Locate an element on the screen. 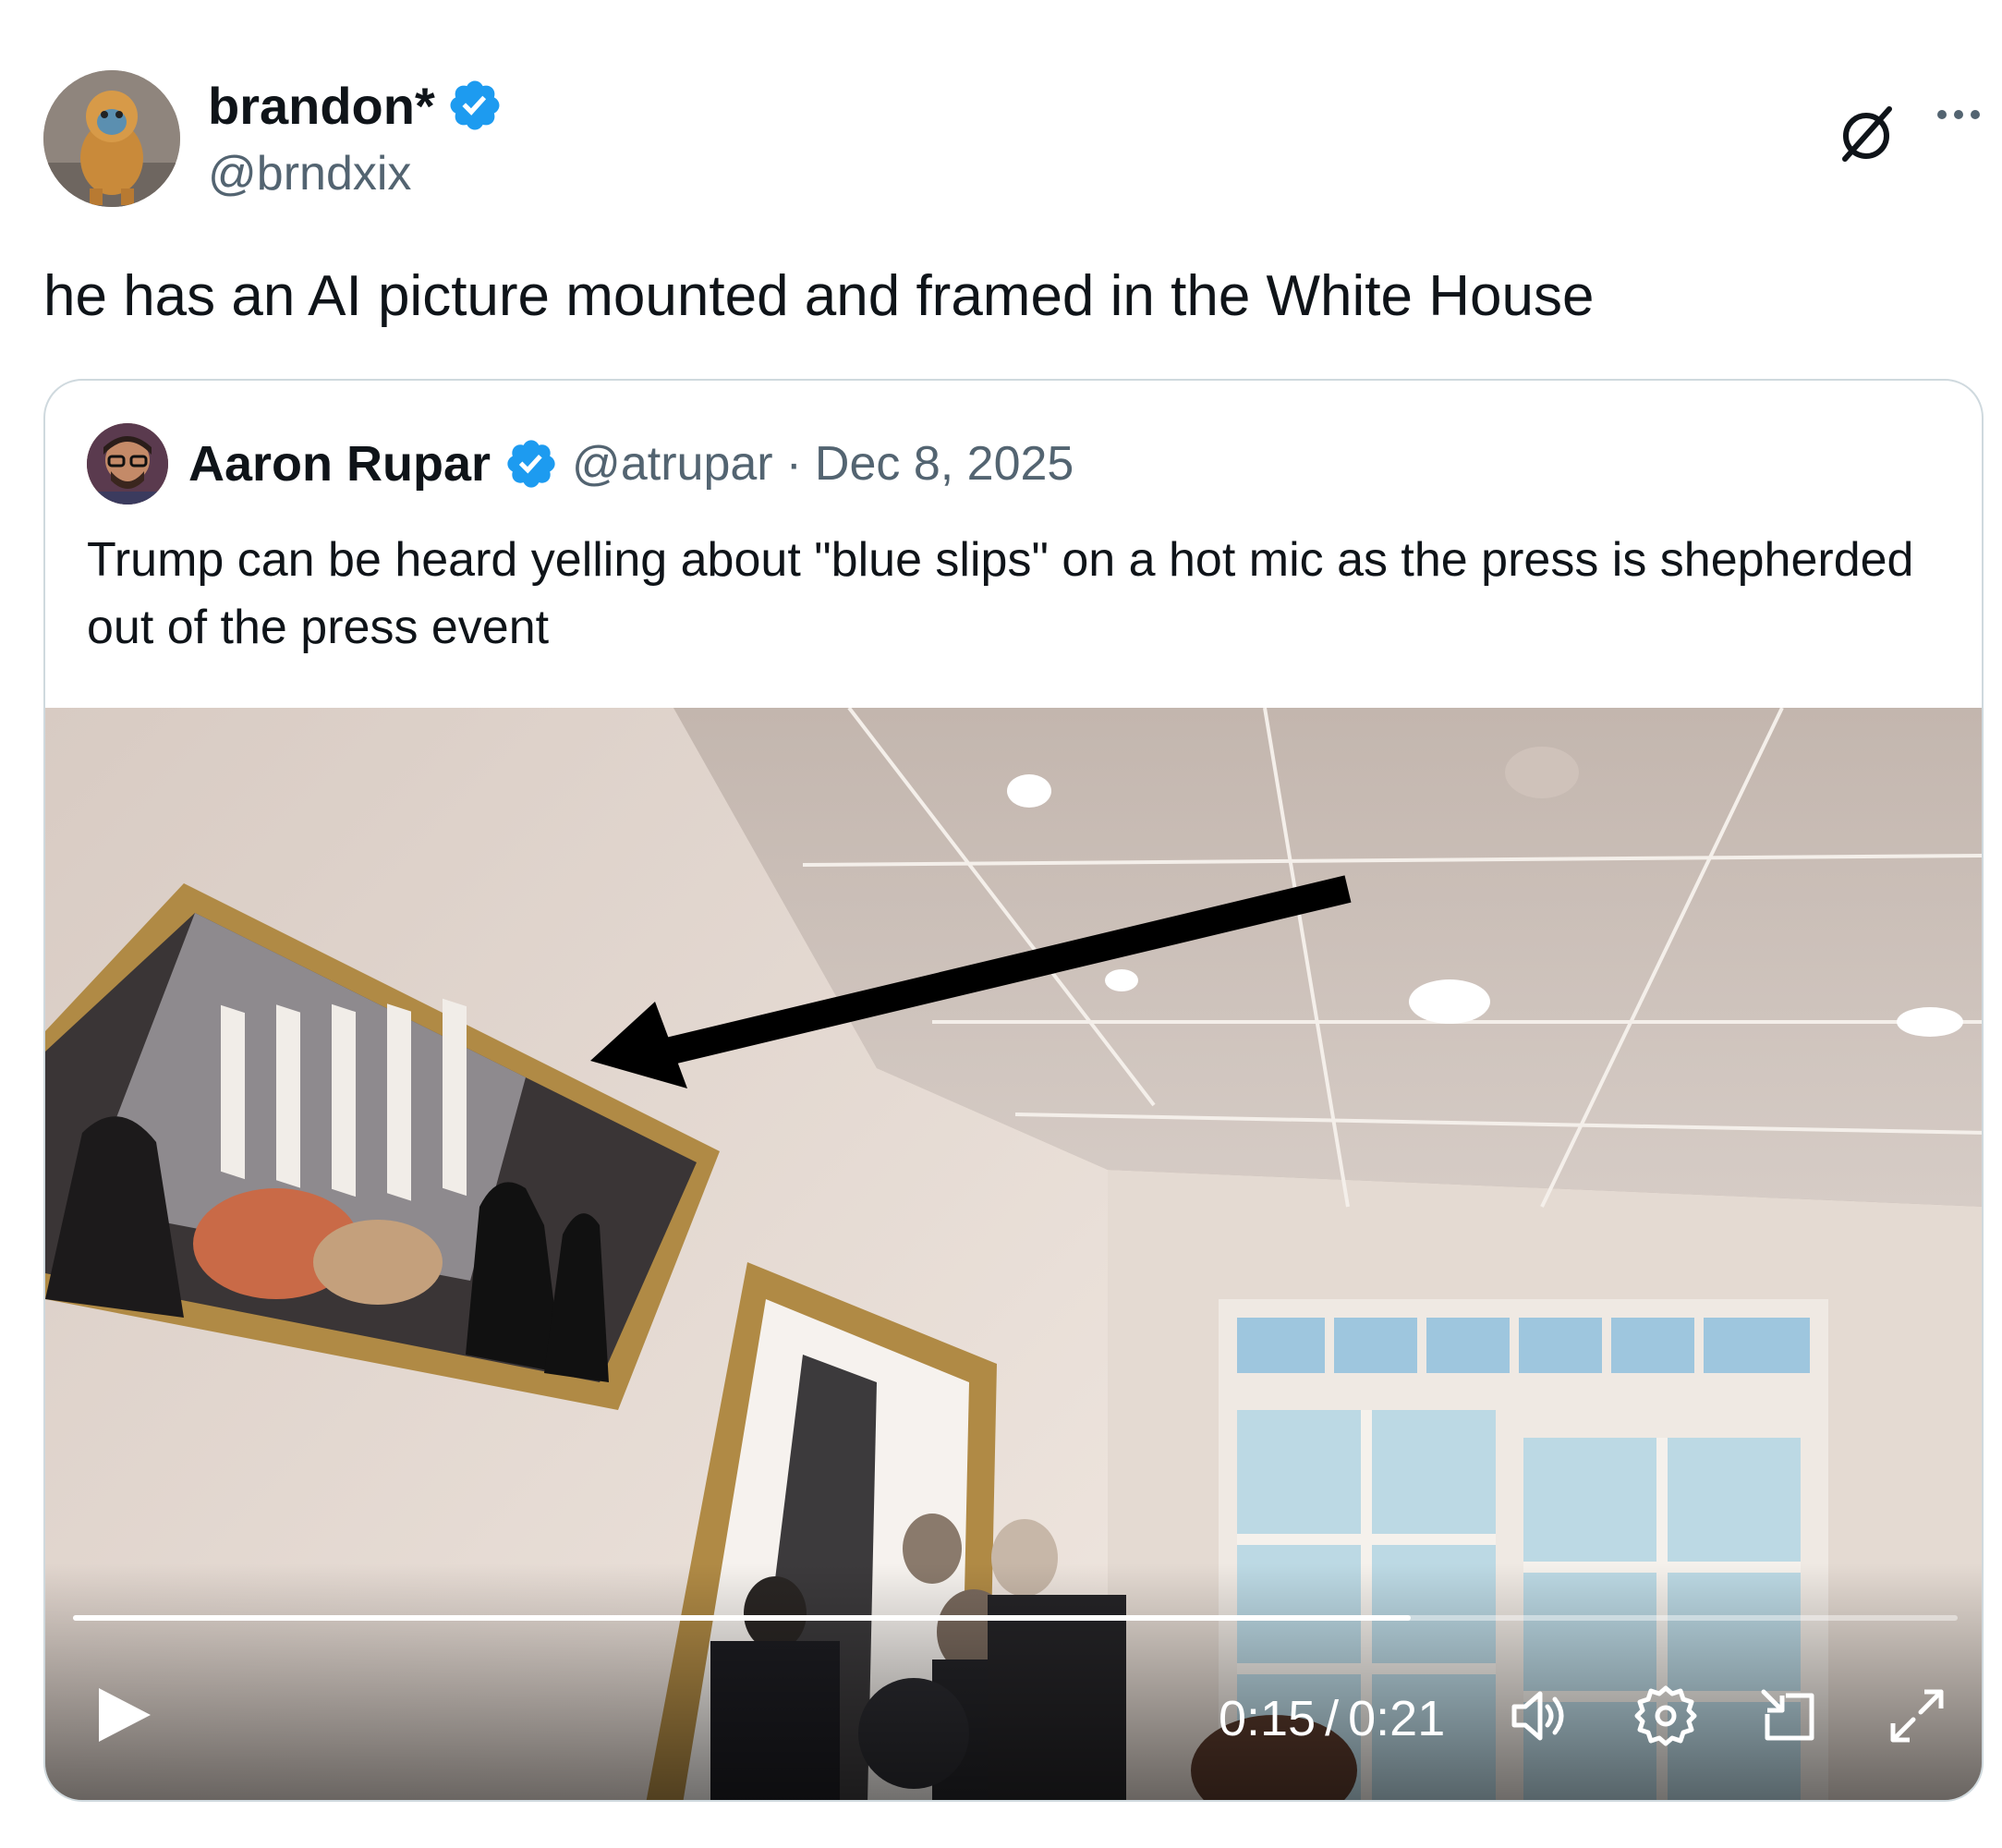 Image resolution: width=2002 pixels, height=1848 pixels. quoted-author-handle: @atrupar is located at coordinates (672, 464).